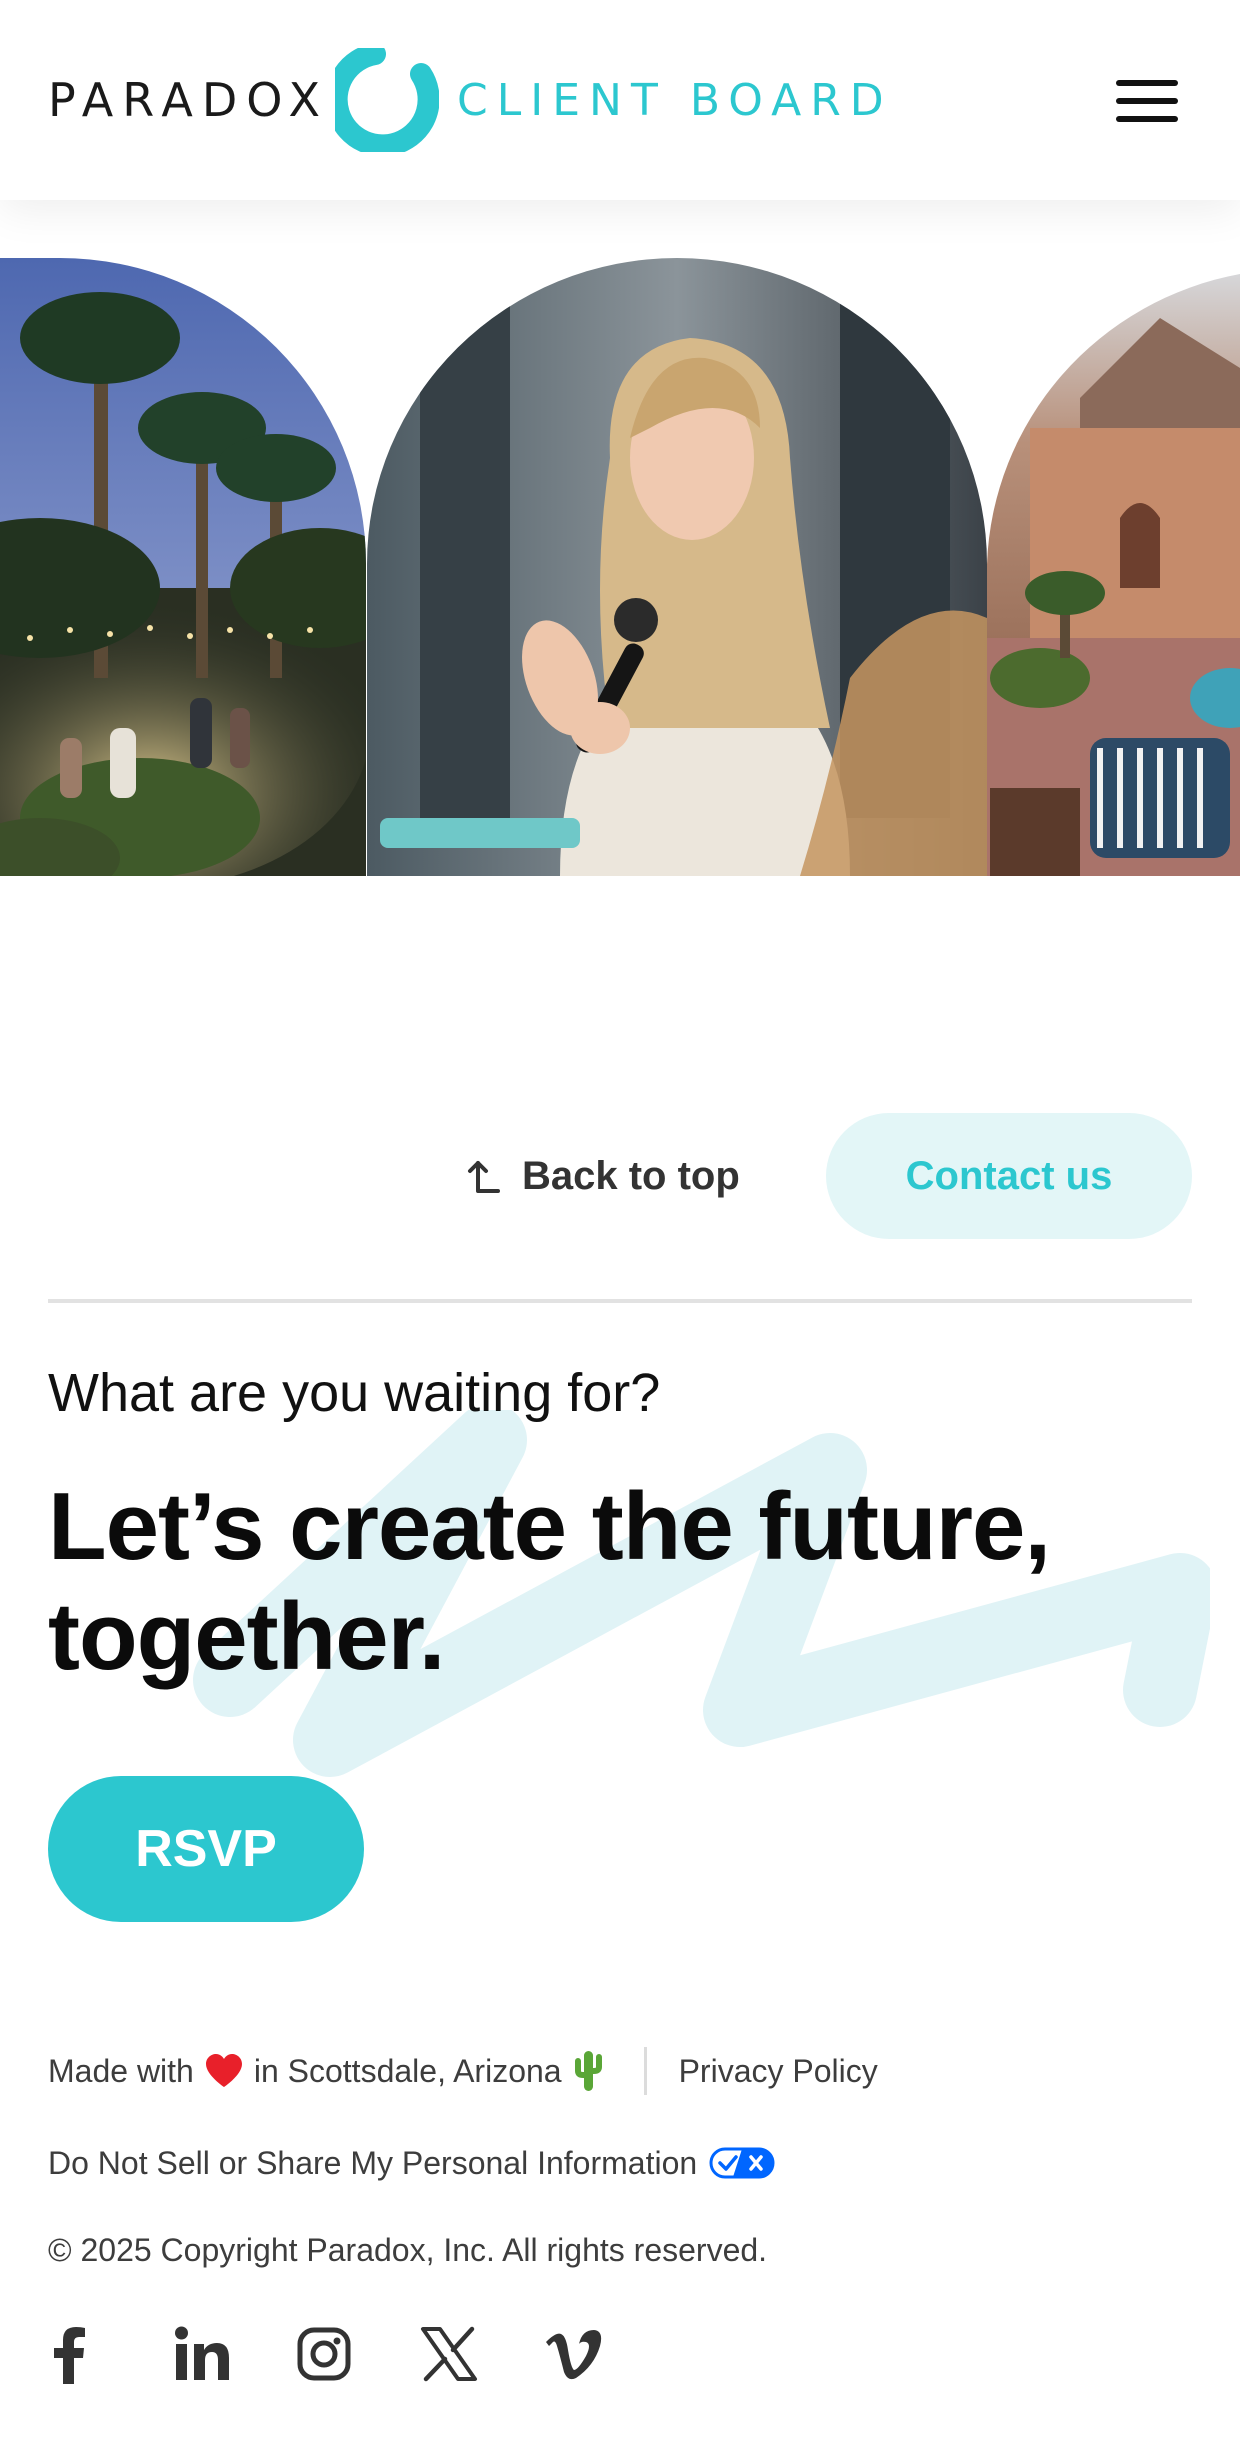 This screenshot has width=1240, height=2444. I want to click on brand-subtitle: CLIENT BOARD, so click(675, 100).